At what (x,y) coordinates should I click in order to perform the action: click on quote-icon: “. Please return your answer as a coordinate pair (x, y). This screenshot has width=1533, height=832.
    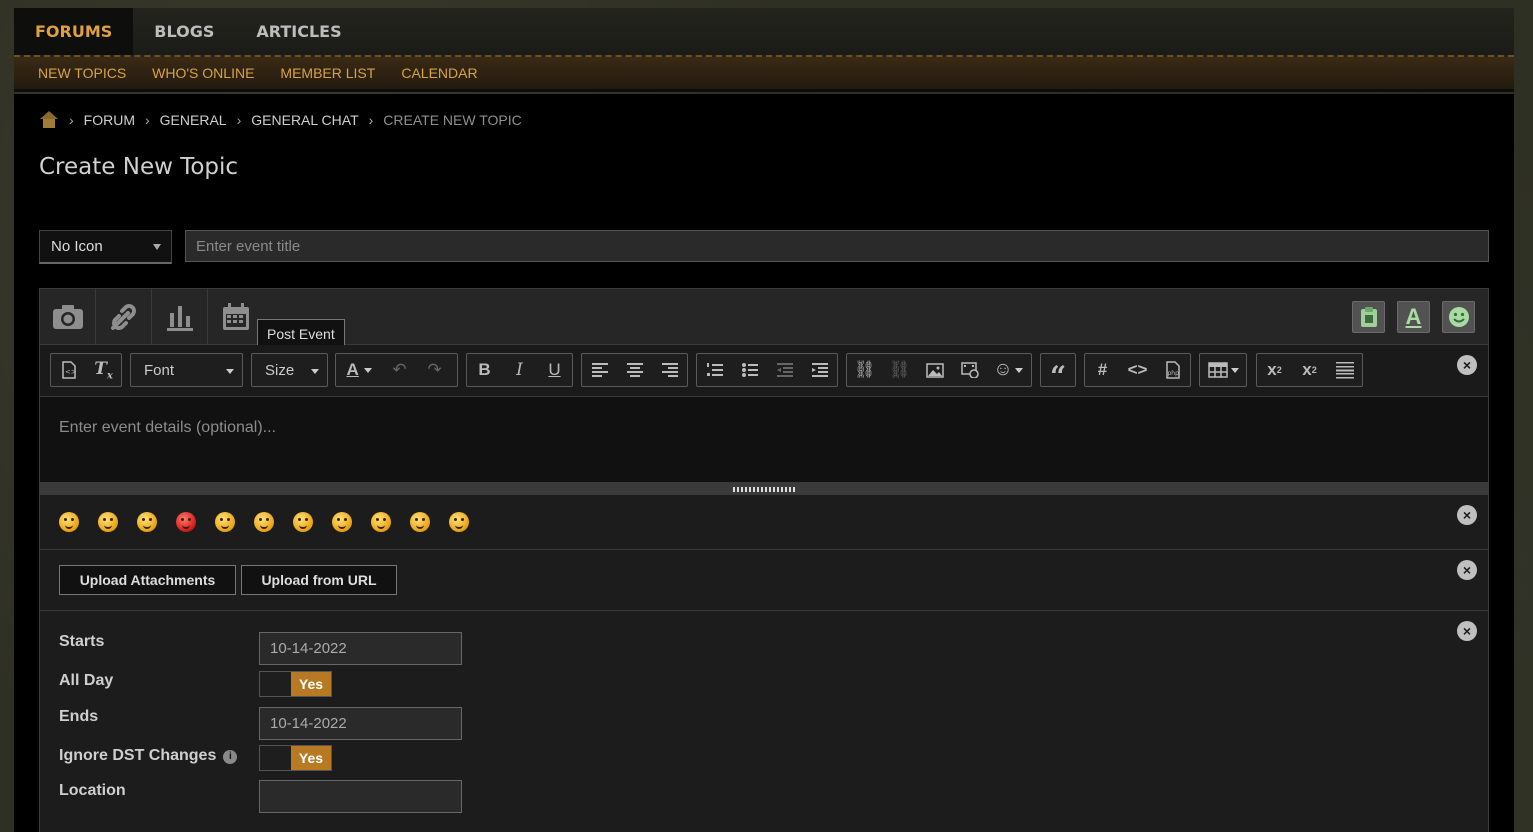
    Looking at the image, I should click on (1058, 373).